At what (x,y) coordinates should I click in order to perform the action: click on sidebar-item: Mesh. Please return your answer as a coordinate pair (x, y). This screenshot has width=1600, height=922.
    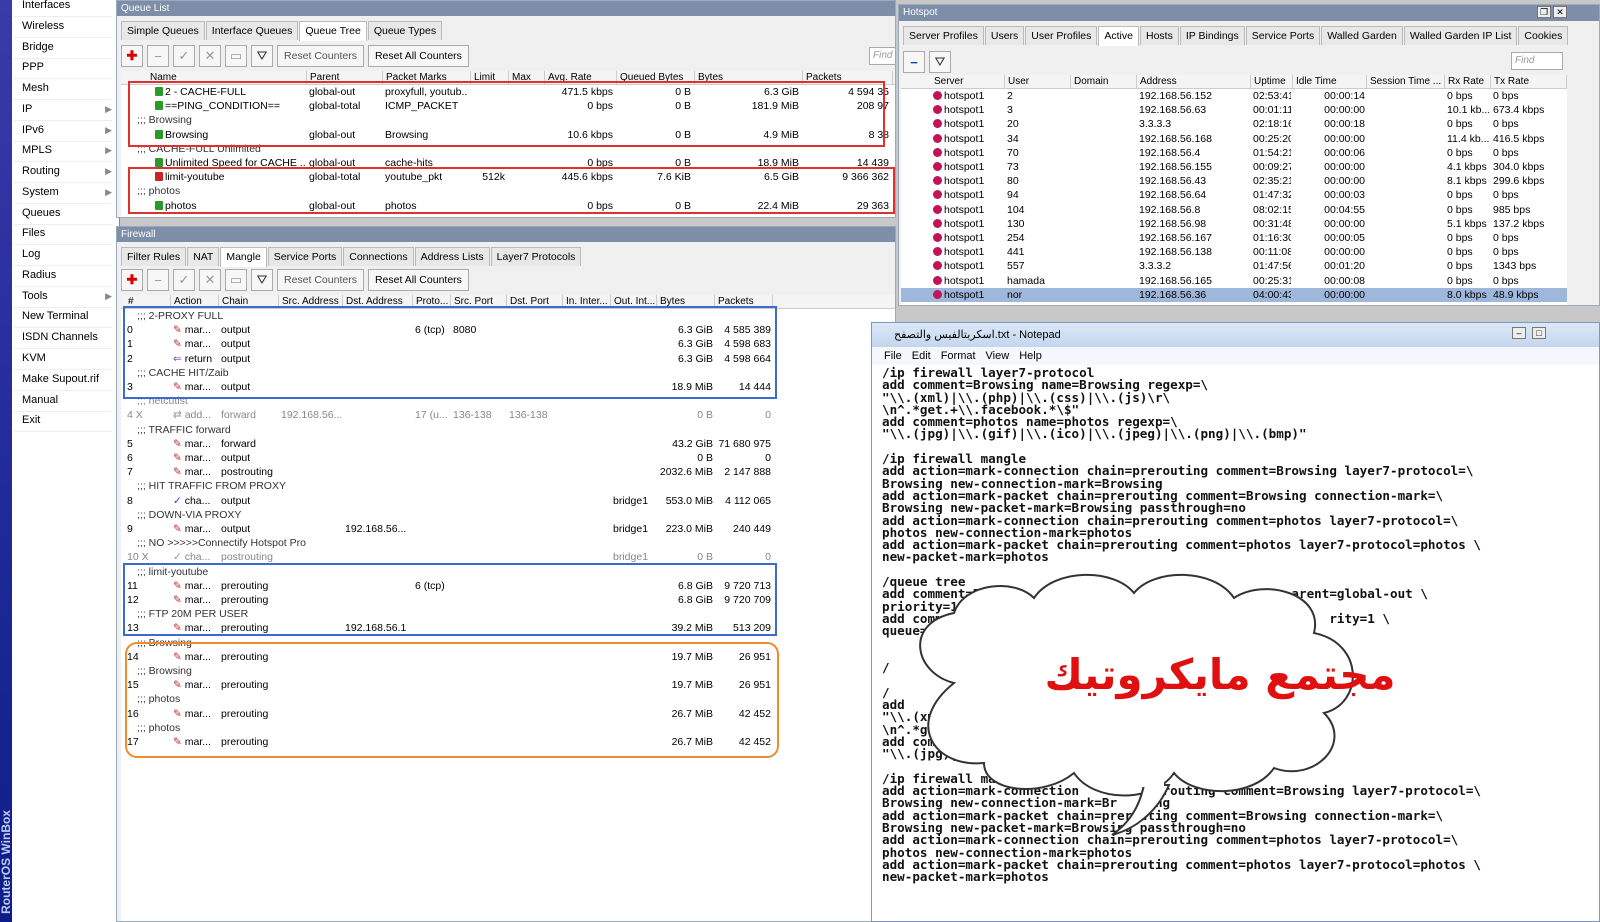
    Looking at the image, I should click on (67, 88).